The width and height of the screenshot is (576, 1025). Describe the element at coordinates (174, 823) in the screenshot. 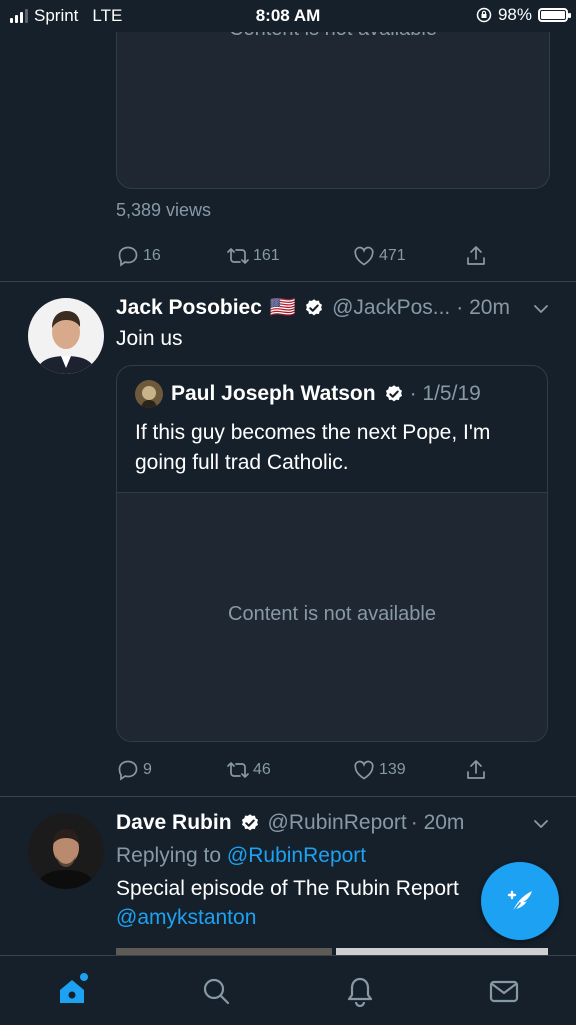

I see `author-name: Dave Rubin` at that location.